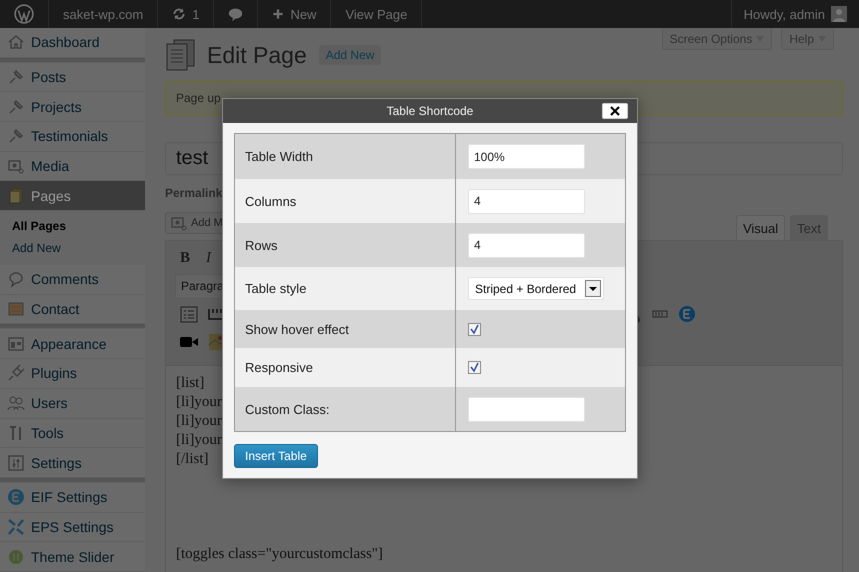 This screenshot has height=572, width=859. What do you see at coordinates (72, 280) in the screenshot?
I see `sidebar-item: Comments` at bounding box center [72, 280].